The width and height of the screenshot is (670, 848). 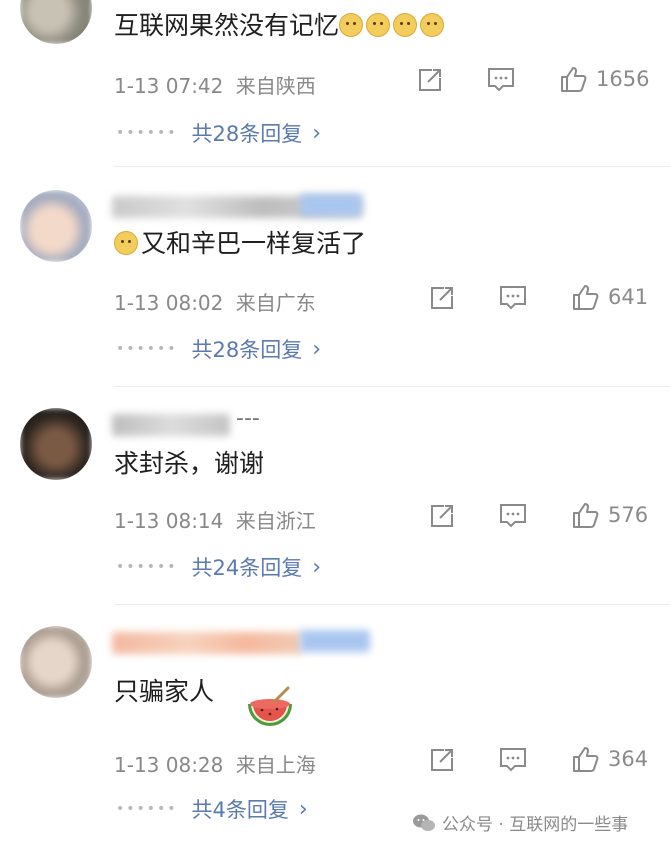 I want to click on like-button: 1656, so click(x=603, y=79).